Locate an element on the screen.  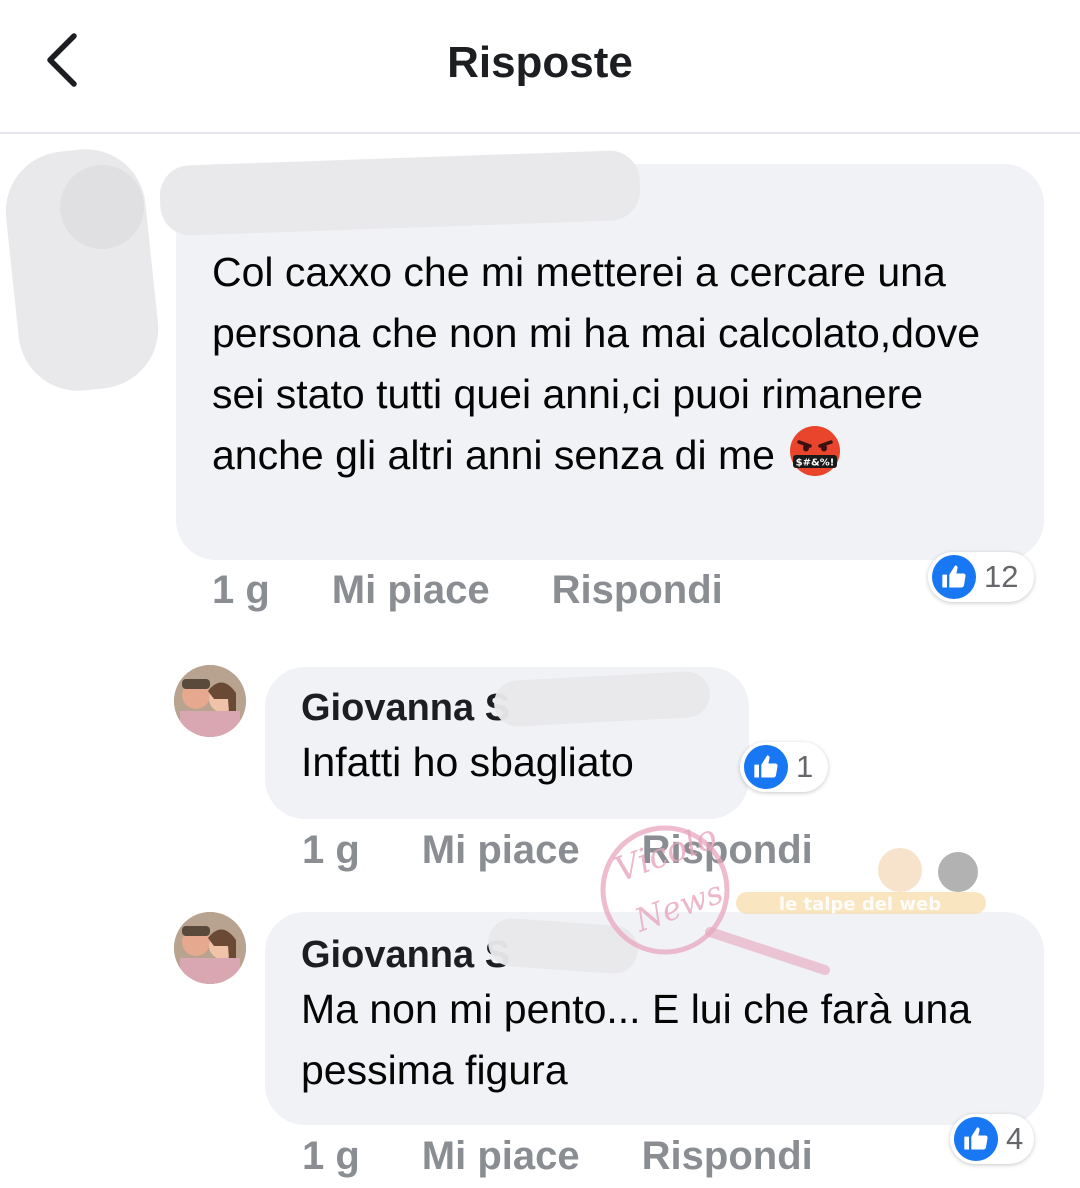
reply-author: Giovanna S is located at coordinates (654, 955).